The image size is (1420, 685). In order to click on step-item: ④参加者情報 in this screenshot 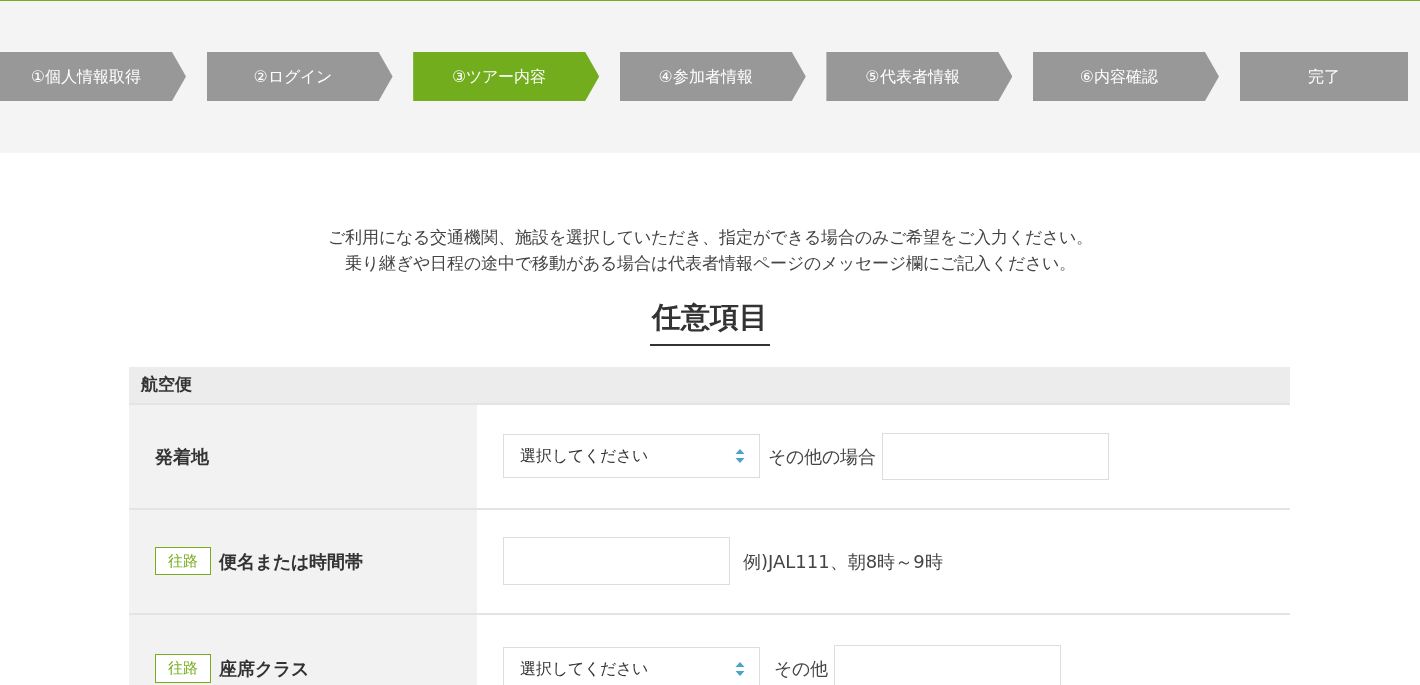, I will do `click(712, 76)`.